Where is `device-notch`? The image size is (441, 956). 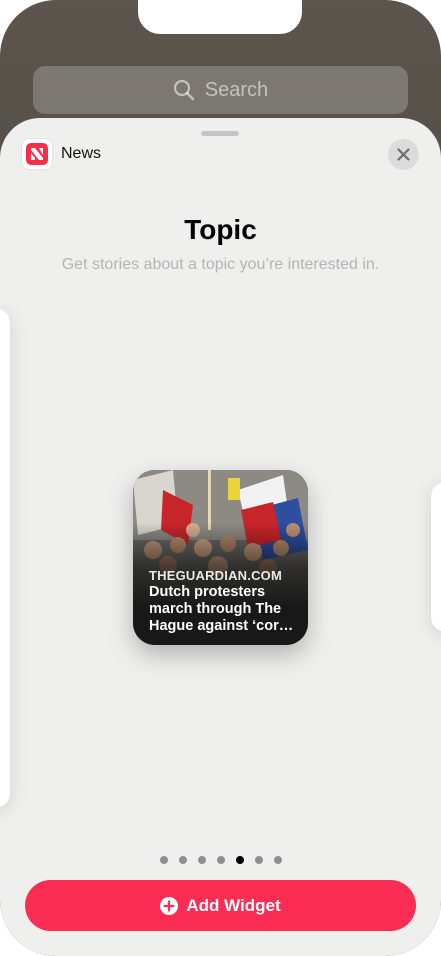
device-notch is located at coordinates (220, 17).